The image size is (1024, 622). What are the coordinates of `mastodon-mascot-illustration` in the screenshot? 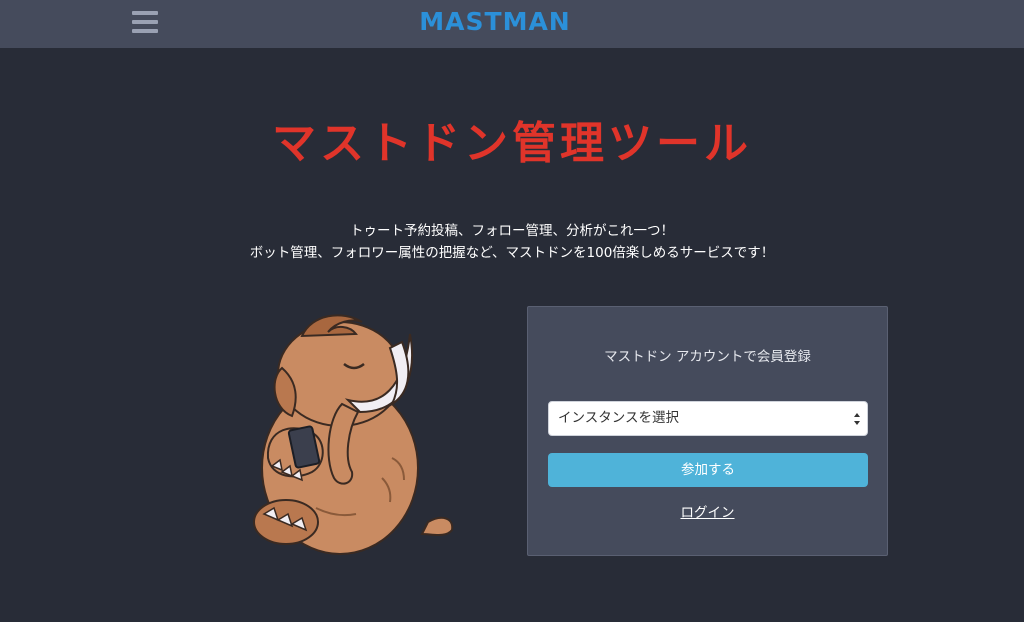 It's located at (353, 434).